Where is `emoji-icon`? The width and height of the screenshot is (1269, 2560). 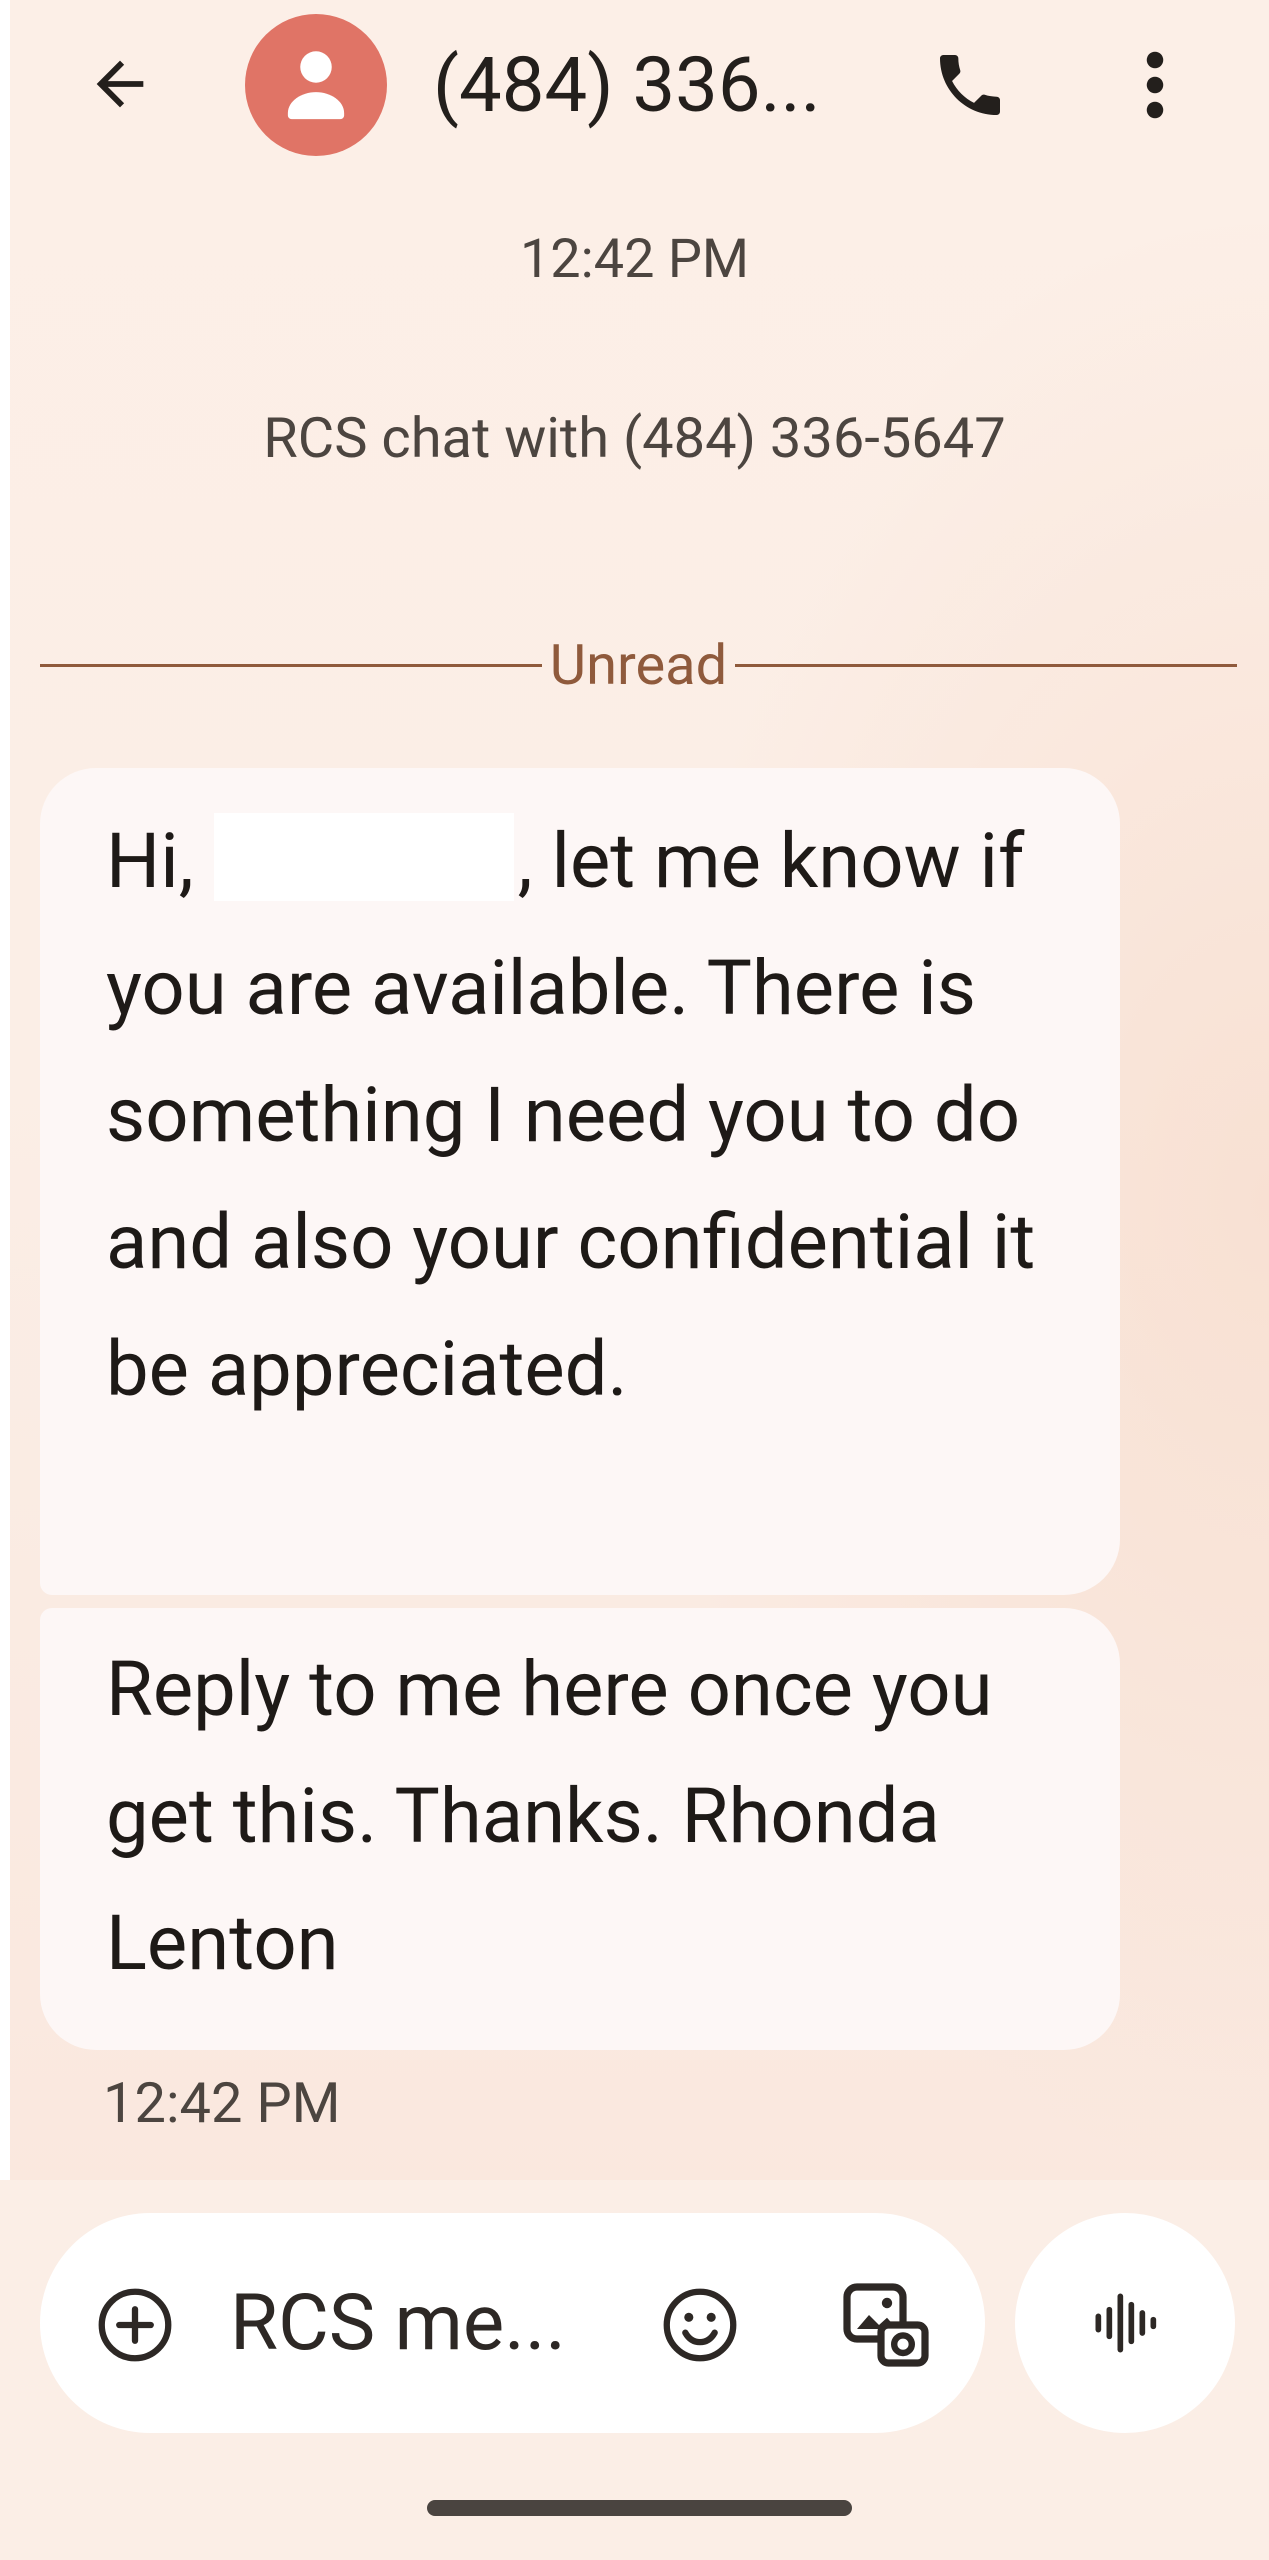
emoji-icon is located at coordinates (700, 2325).